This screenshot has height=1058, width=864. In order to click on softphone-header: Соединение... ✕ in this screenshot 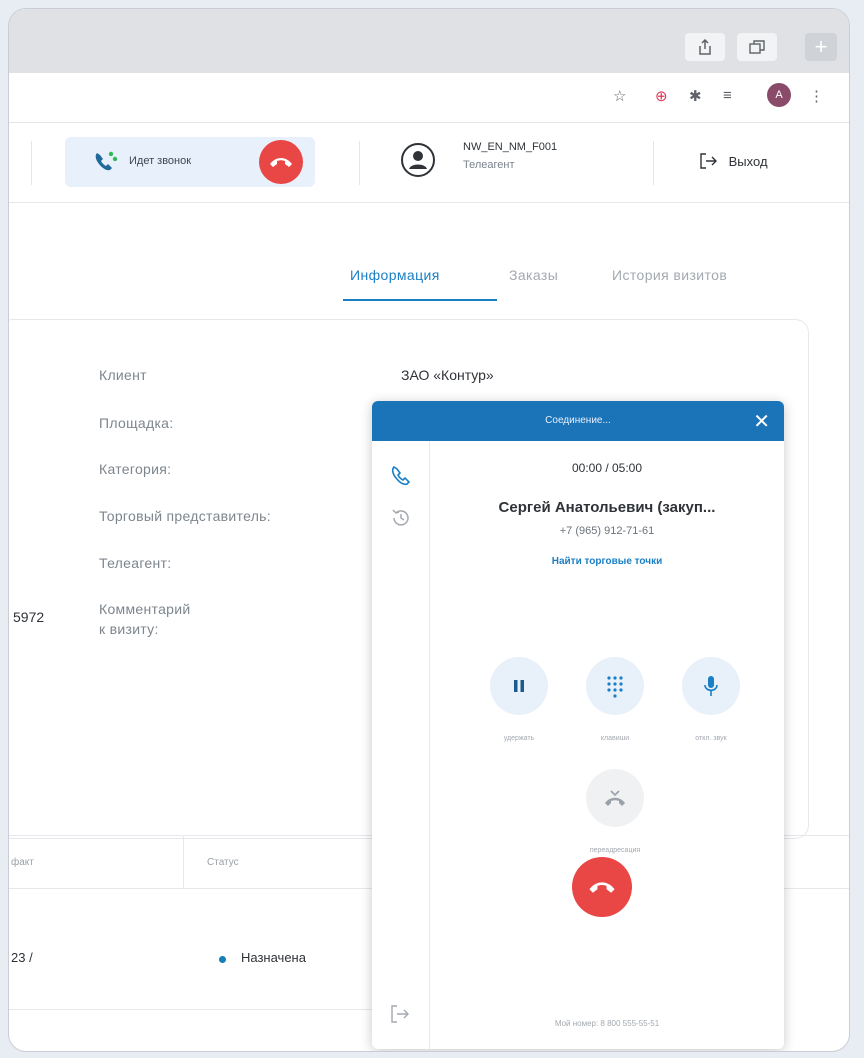, I will do `click(578, 421)`.